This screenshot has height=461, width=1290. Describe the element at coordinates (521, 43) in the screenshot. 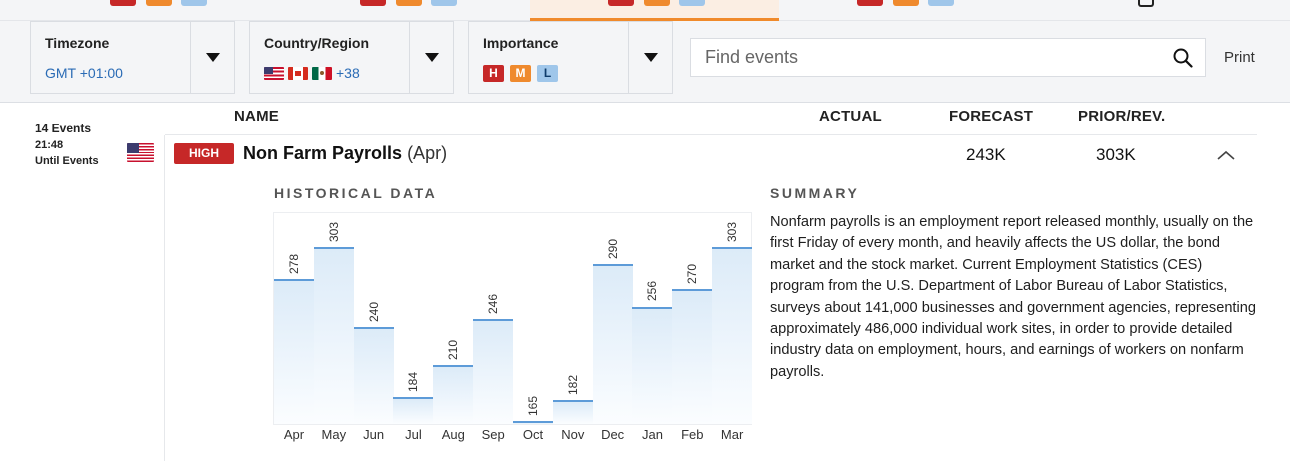

I see `importance-label: Importance` at that location.